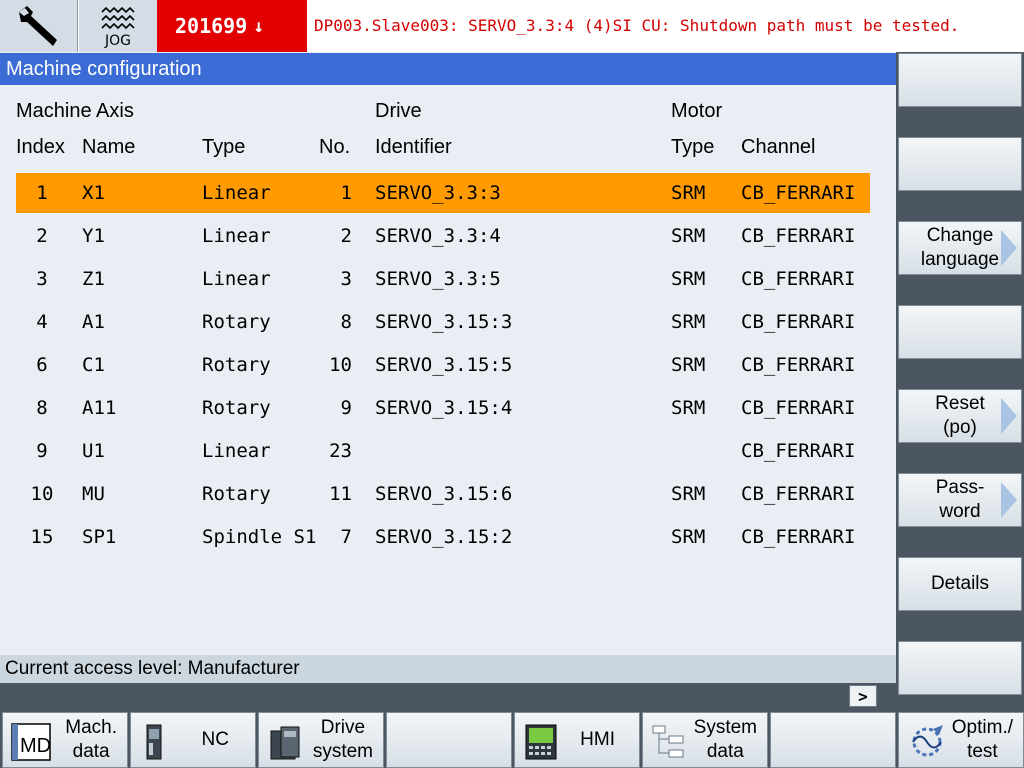 This screenshot has height=768, width=1024. I want to click on chevron-right-icon, so click(1009, 500).